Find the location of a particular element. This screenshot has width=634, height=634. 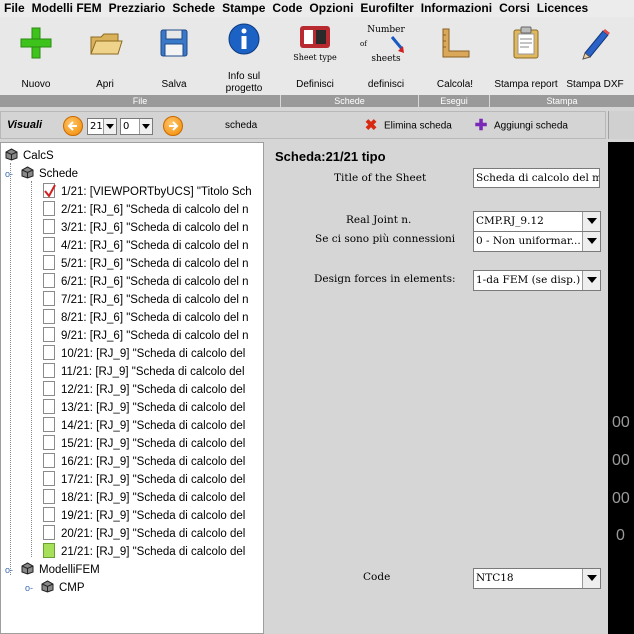

calcola-button: Calcola! is located at coordinates (455, 56).